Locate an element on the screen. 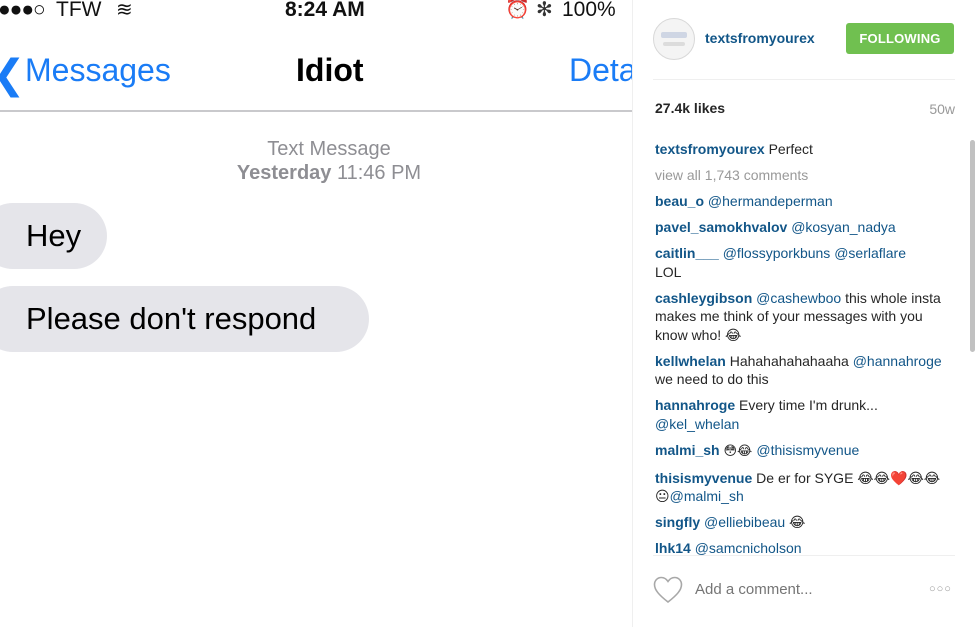 The width and height of the screenshot is (980, 627). message-timestamp: Text Message Yesterday 11:46 PM is located at coordinates (329, 161).